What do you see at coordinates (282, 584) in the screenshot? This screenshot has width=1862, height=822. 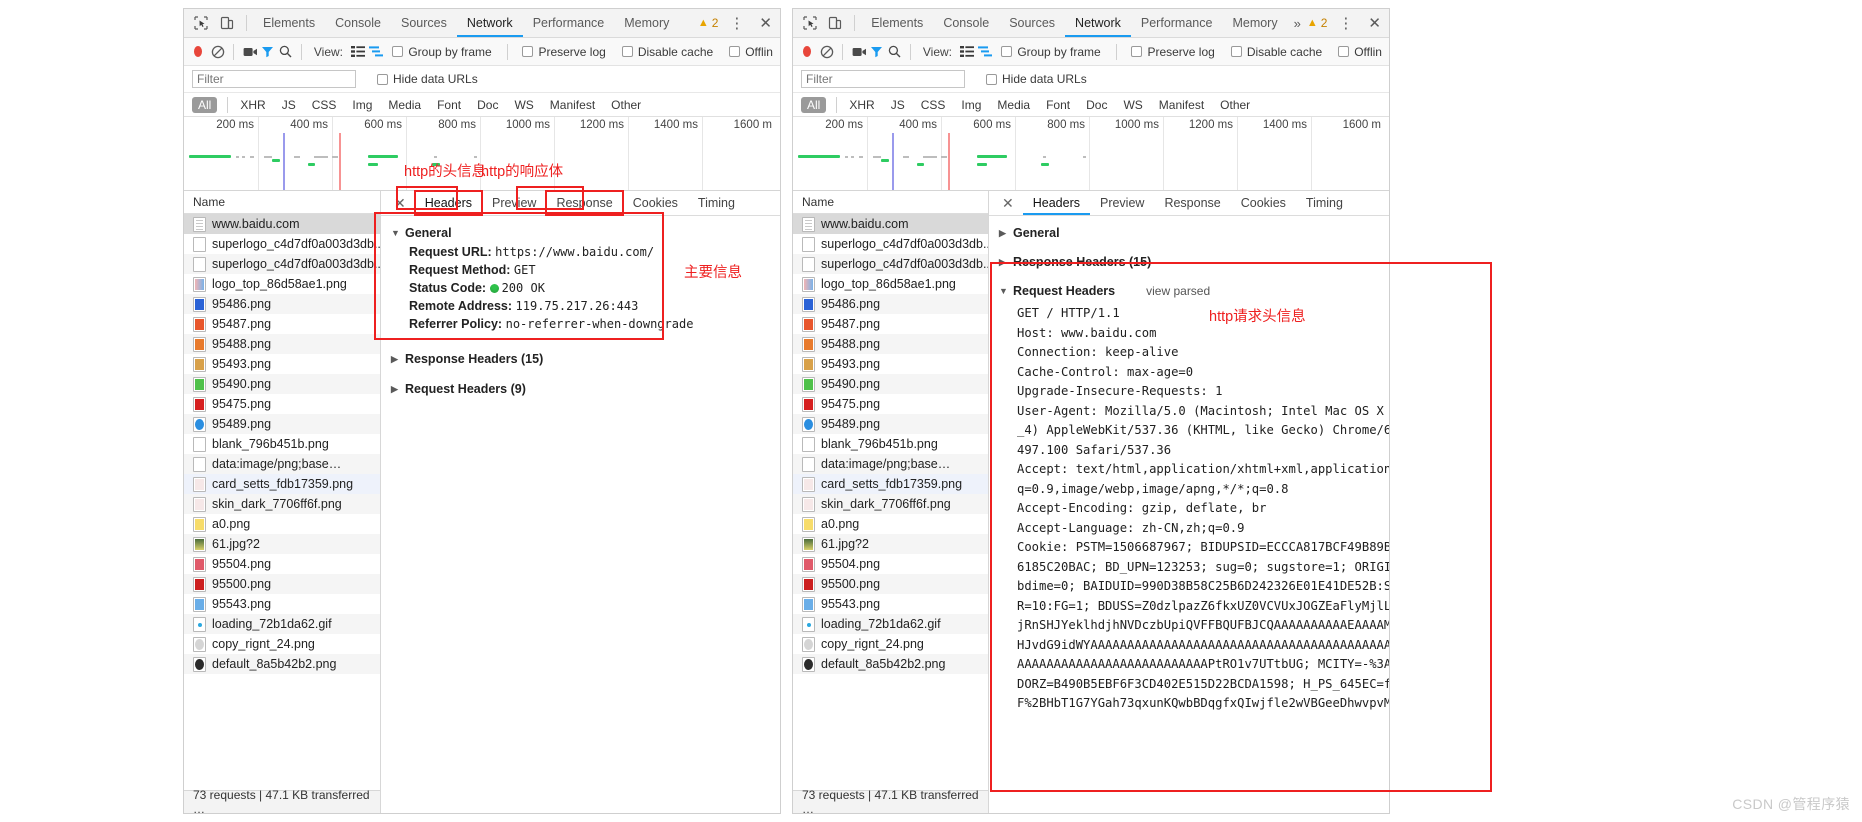 I see `request-row: 95500.png` at bounding box center [282, 584].